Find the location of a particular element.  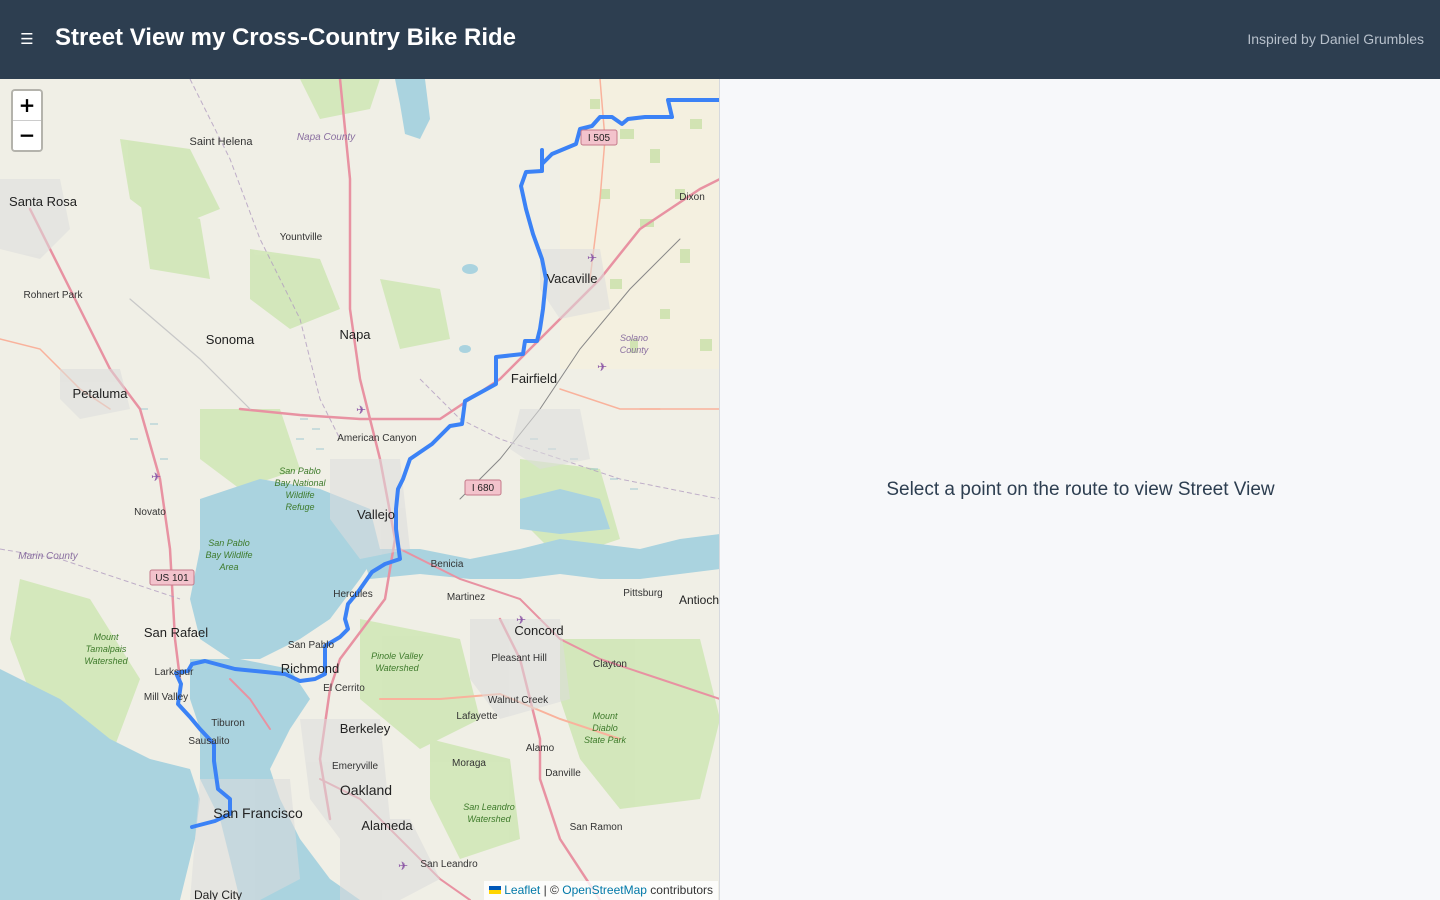

place-label: Richmond is located at coordinates (310, 668).